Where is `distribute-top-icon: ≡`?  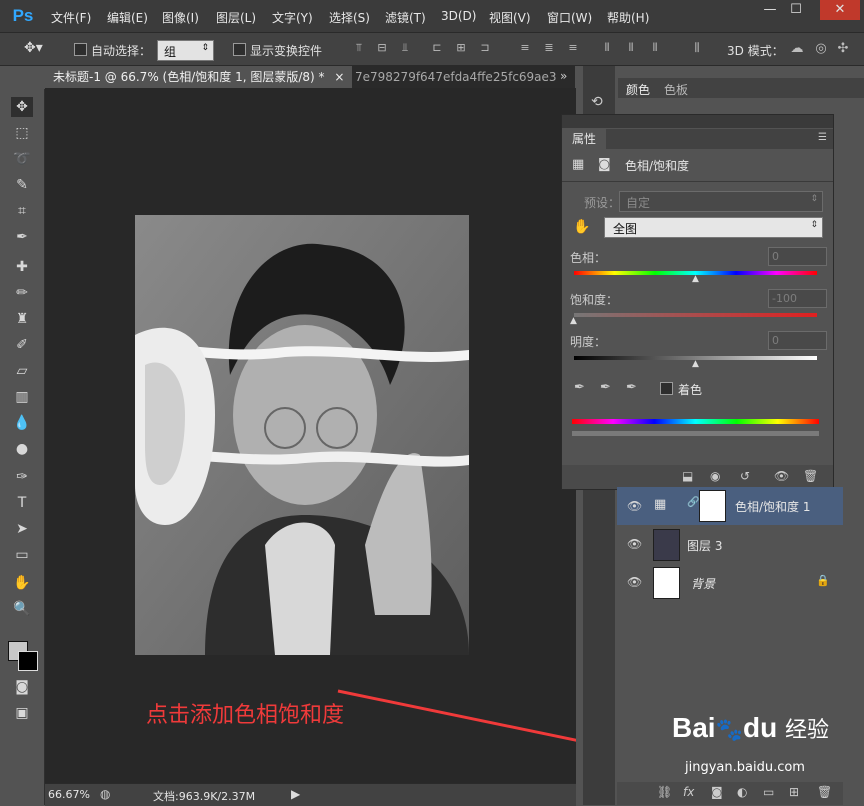 distribute-top-icon: ≡ is located at coordinates (525, 48).